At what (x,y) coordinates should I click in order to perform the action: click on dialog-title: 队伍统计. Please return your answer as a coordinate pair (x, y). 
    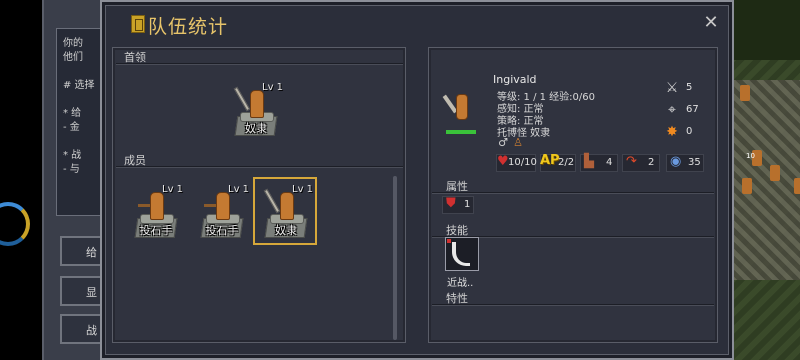
    Looking at the image, I should click on (188, 27).